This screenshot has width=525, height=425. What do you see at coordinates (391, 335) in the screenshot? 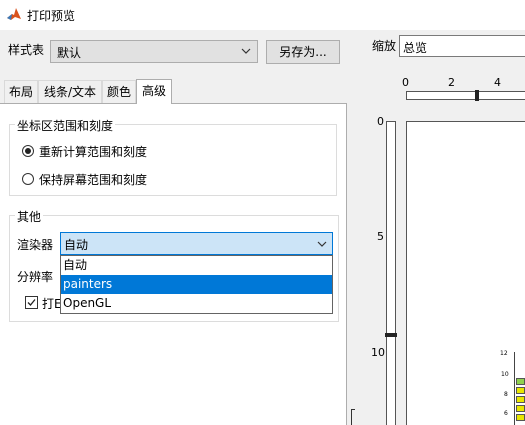
I see `vertical-ruler-handle` at bounding box center [391, 335].